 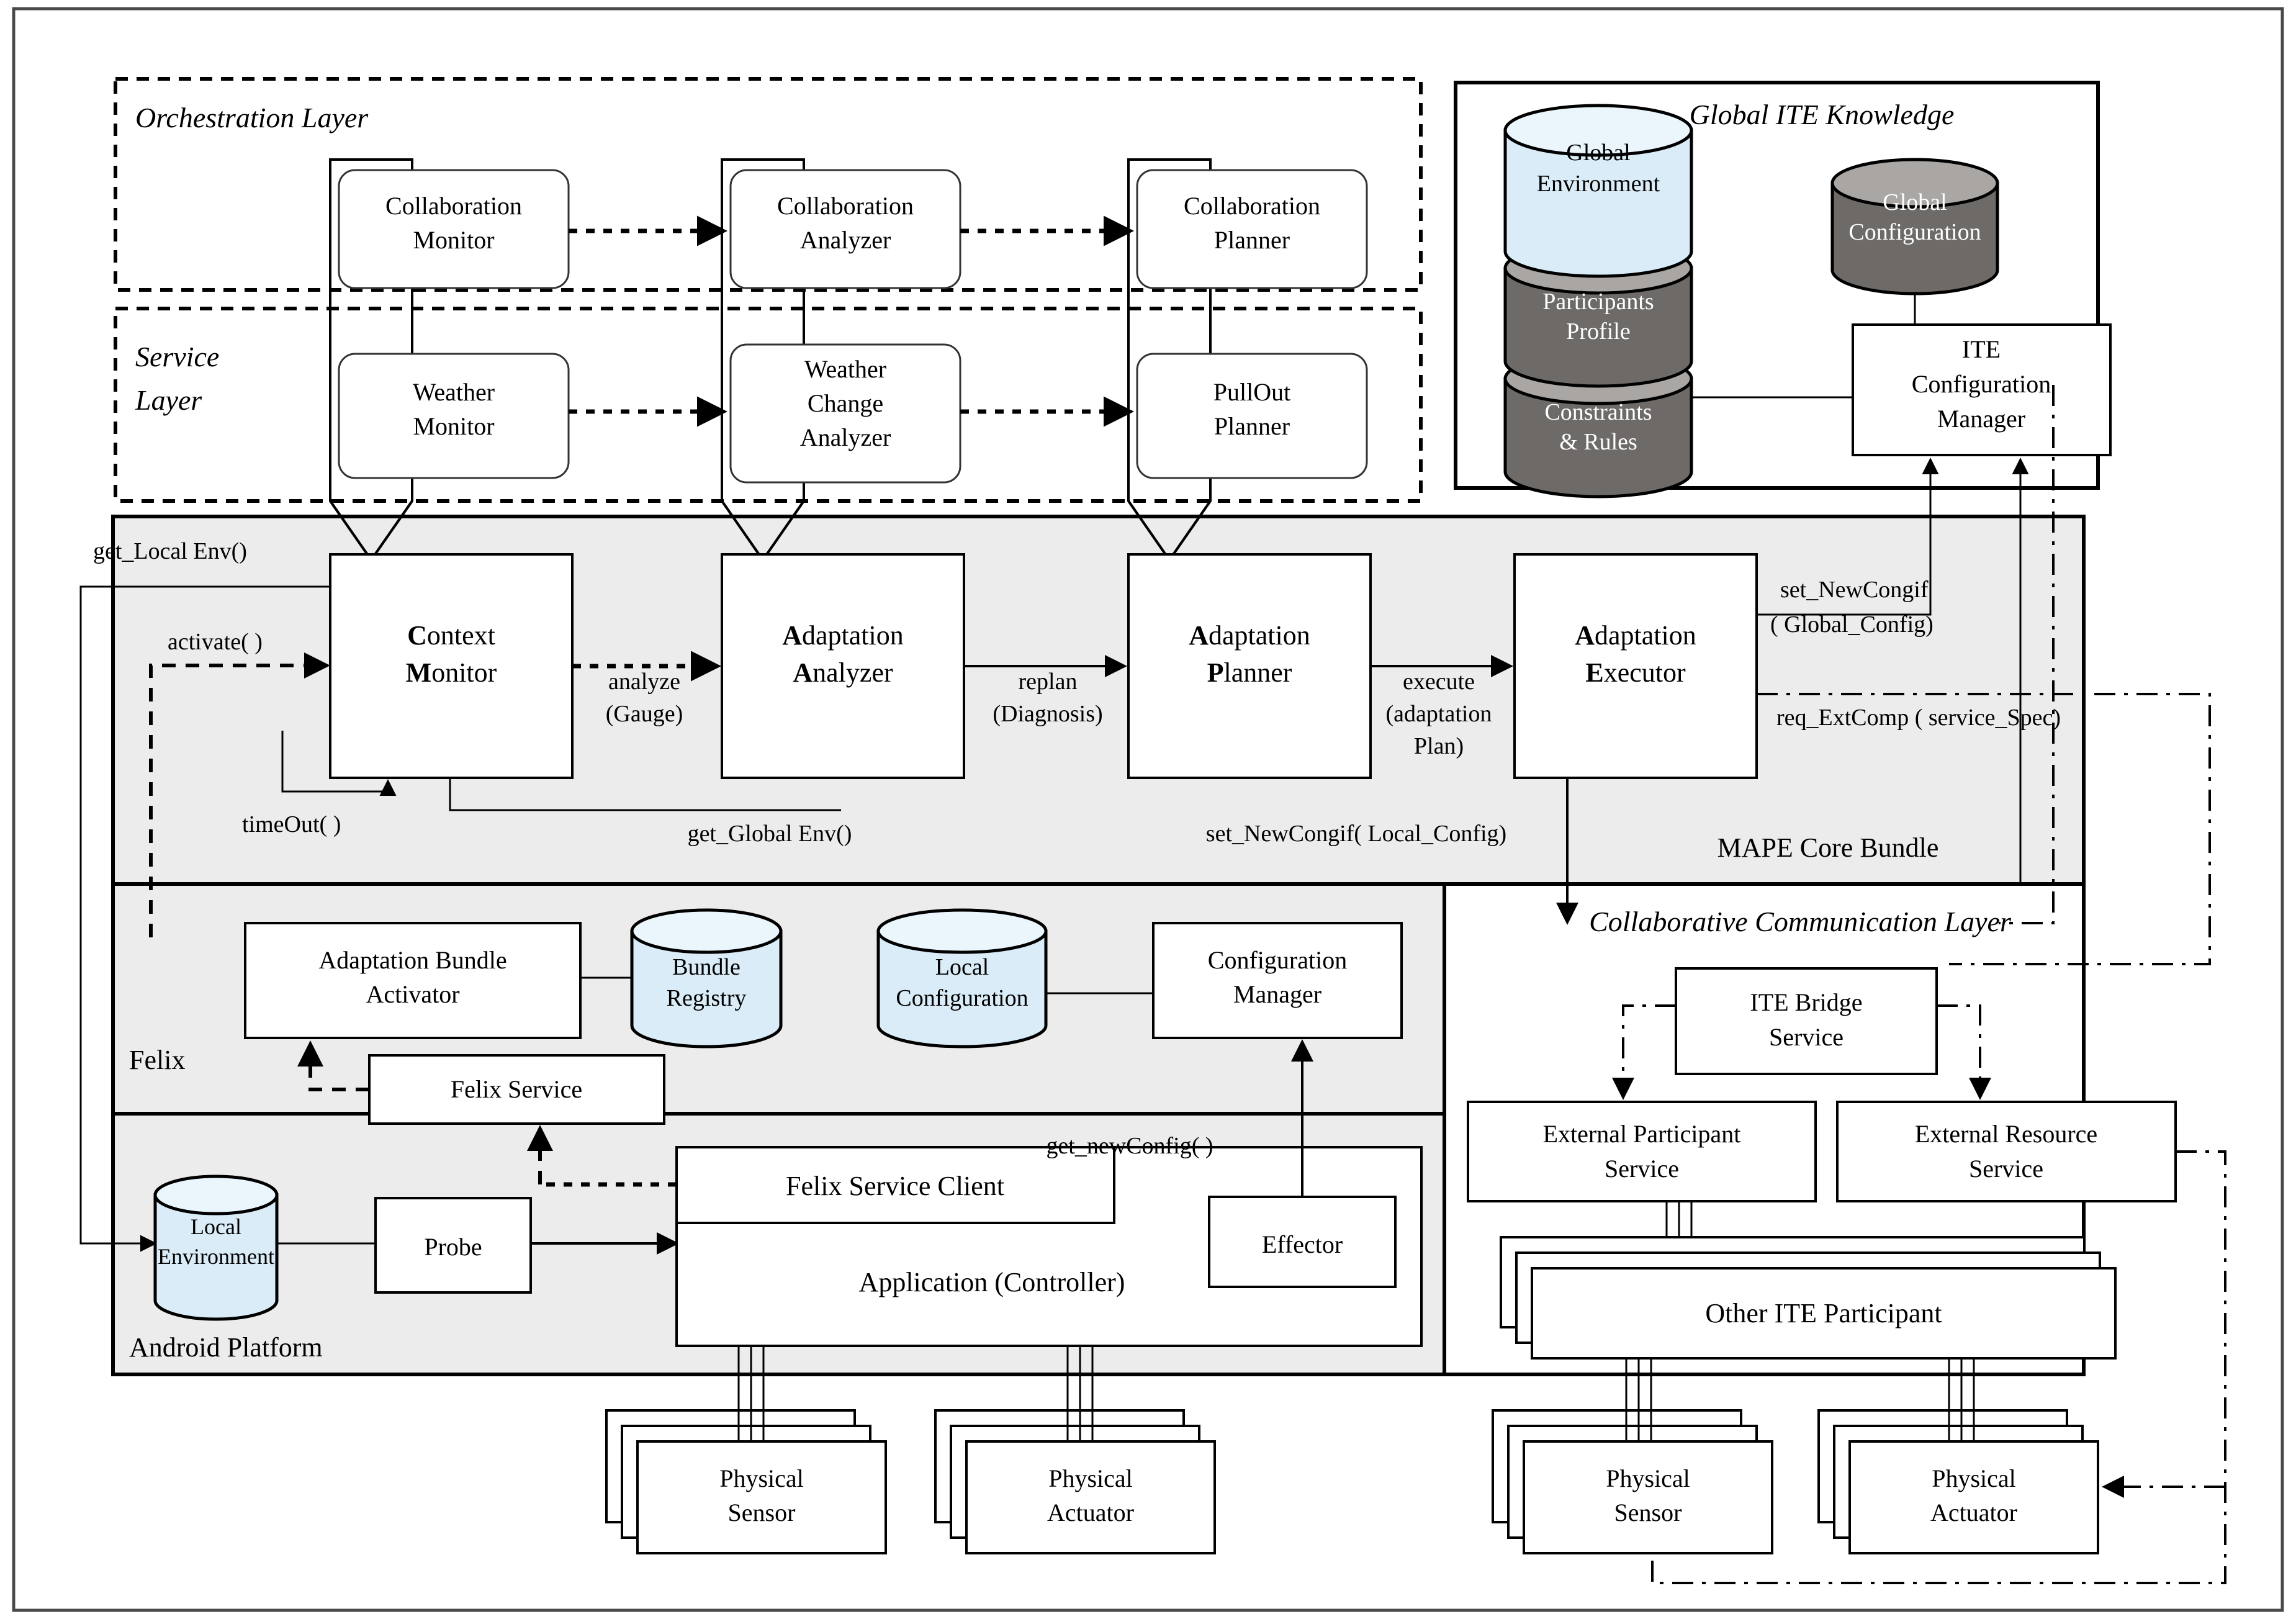 What do you see at coordinates (1090, 1478) in the screenshot?
I see `actuator-left-line1: Physical` at bounding box center [1090, 1478].